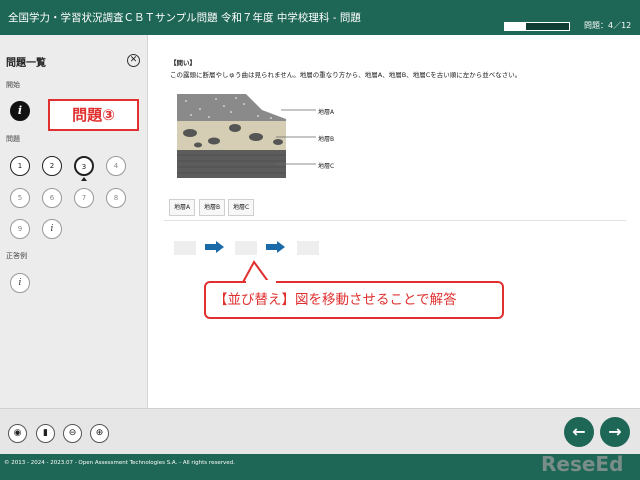 This screenshot has width=640, height=480. I want to click on next-button: →, so click(615, 432).